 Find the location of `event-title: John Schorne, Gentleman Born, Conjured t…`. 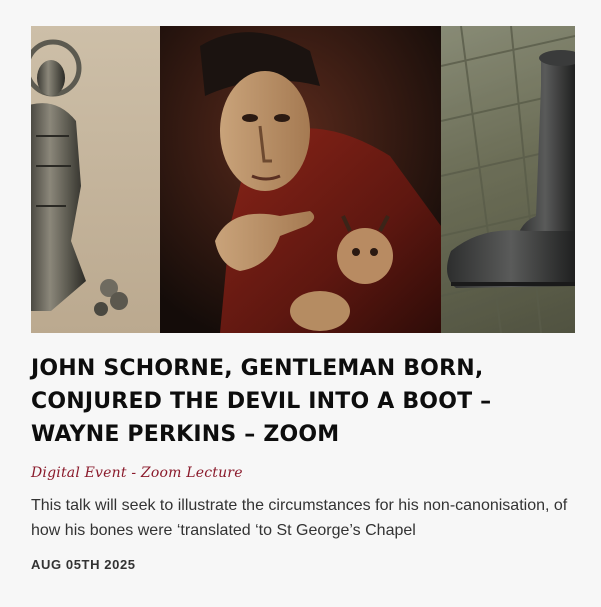

event-title: John Schorne, Gentleman Born, Conjured t… is located at coordinates (303, 401).